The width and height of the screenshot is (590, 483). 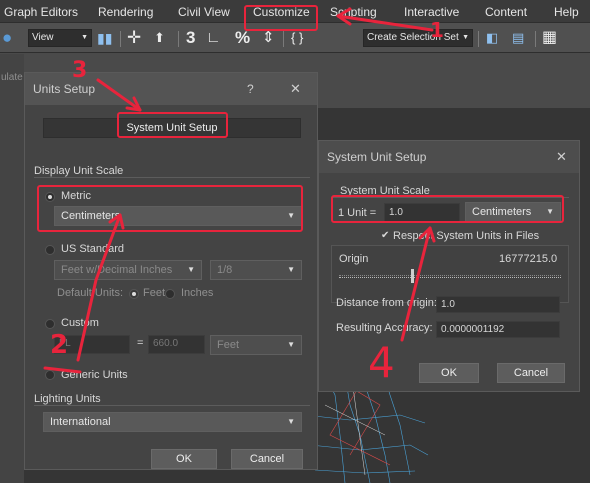 What do you see at coordinates (385, 235) in the screenshot?
I see `respect-checkbox: ✔` at bounding box center [385, 235].